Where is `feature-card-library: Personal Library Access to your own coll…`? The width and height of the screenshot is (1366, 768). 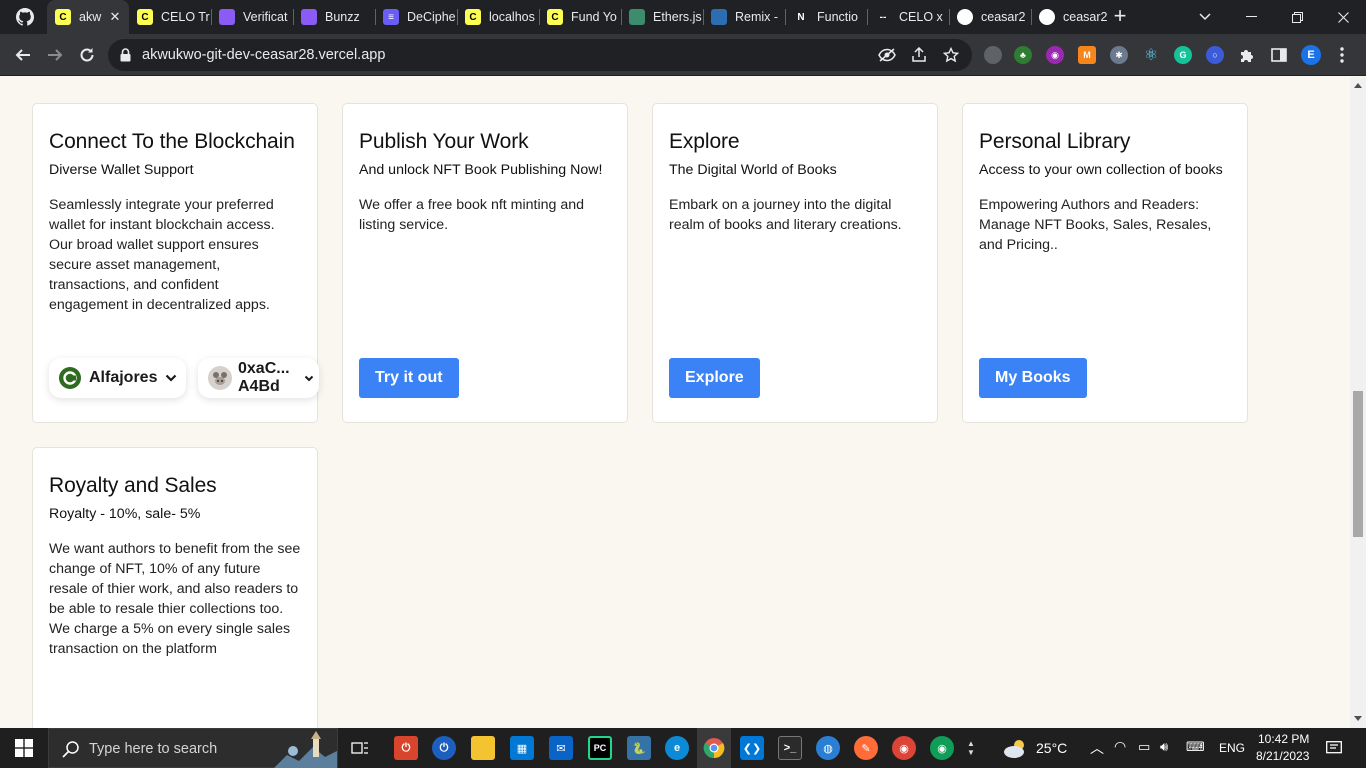
feature-card-library: Personal Library Access to your own coll… is located at coordinates (1105, 263).